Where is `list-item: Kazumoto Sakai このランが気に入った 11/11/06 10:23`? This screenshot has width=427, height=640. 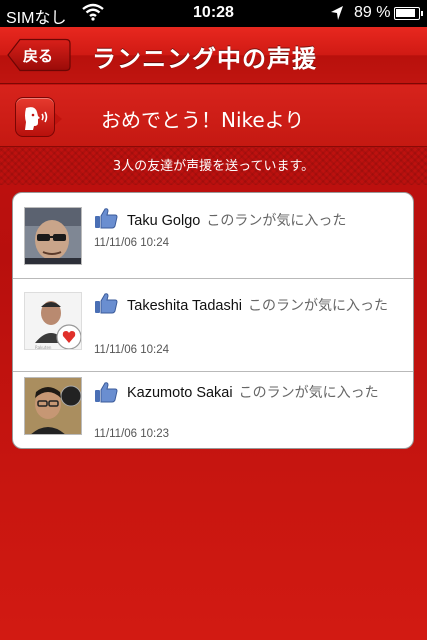
list-item: Kazumoto Sakai このランが気に入った 11/11/06 10:23 is located at coordinates (213, 410).